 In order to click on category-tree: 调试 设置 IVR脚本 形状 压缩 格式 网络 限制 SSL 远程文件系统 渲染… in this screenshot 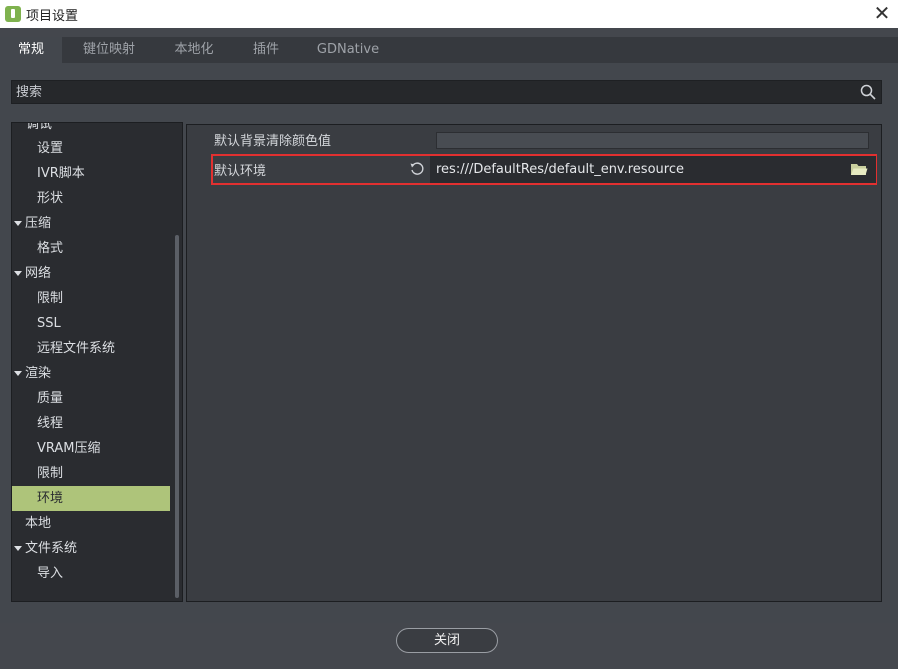, I will do `click(97, 362)`.